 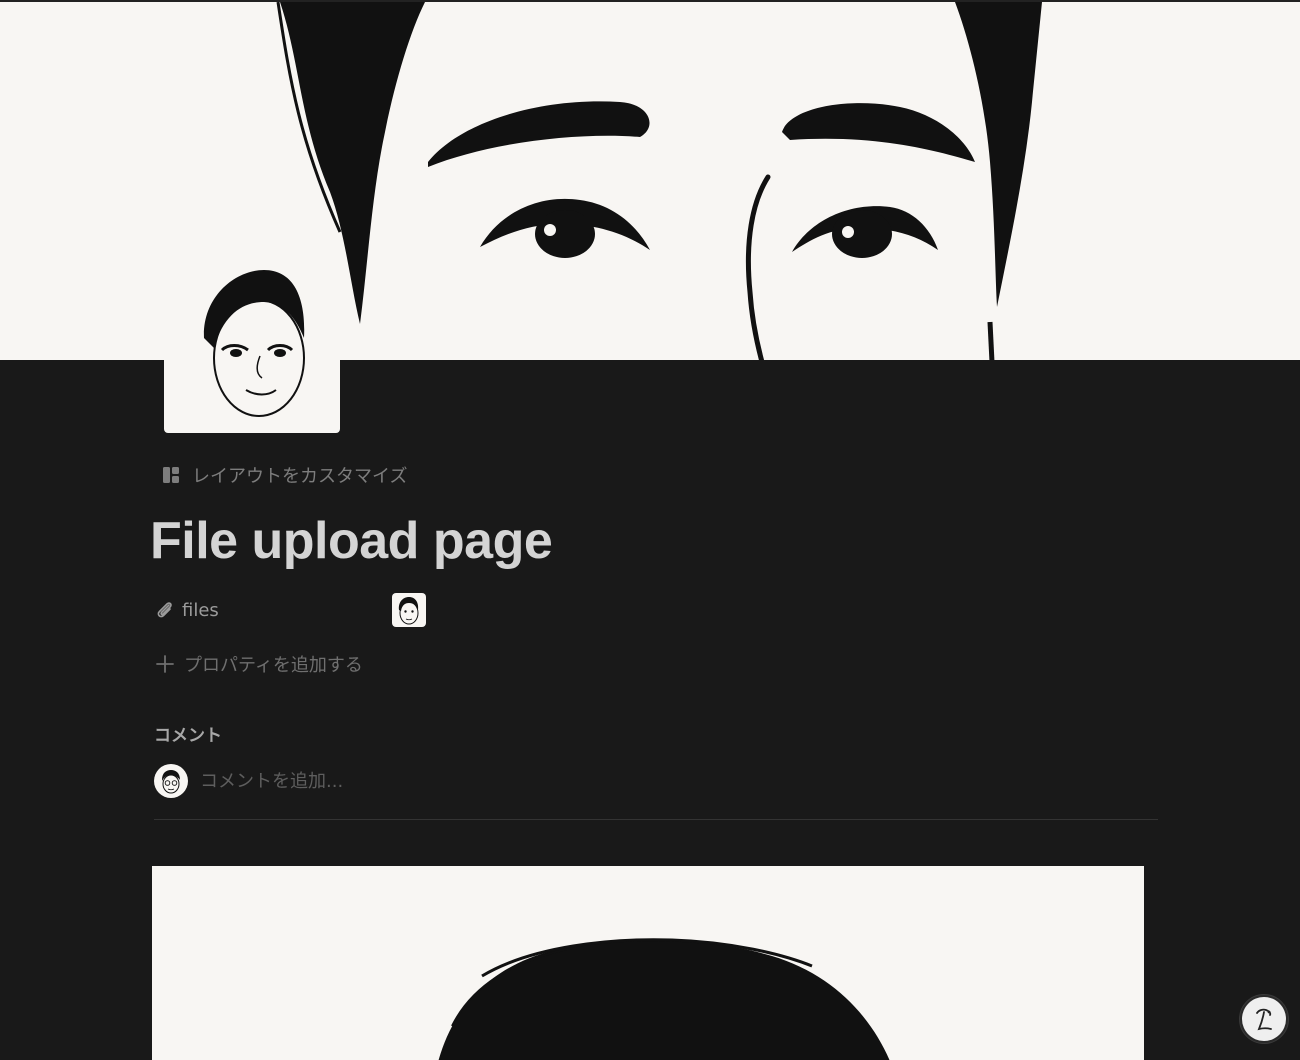 What do you see at coordinates (165, 664) in the screenshot?
I see `plus-icon` at bounding box center [165, 664].